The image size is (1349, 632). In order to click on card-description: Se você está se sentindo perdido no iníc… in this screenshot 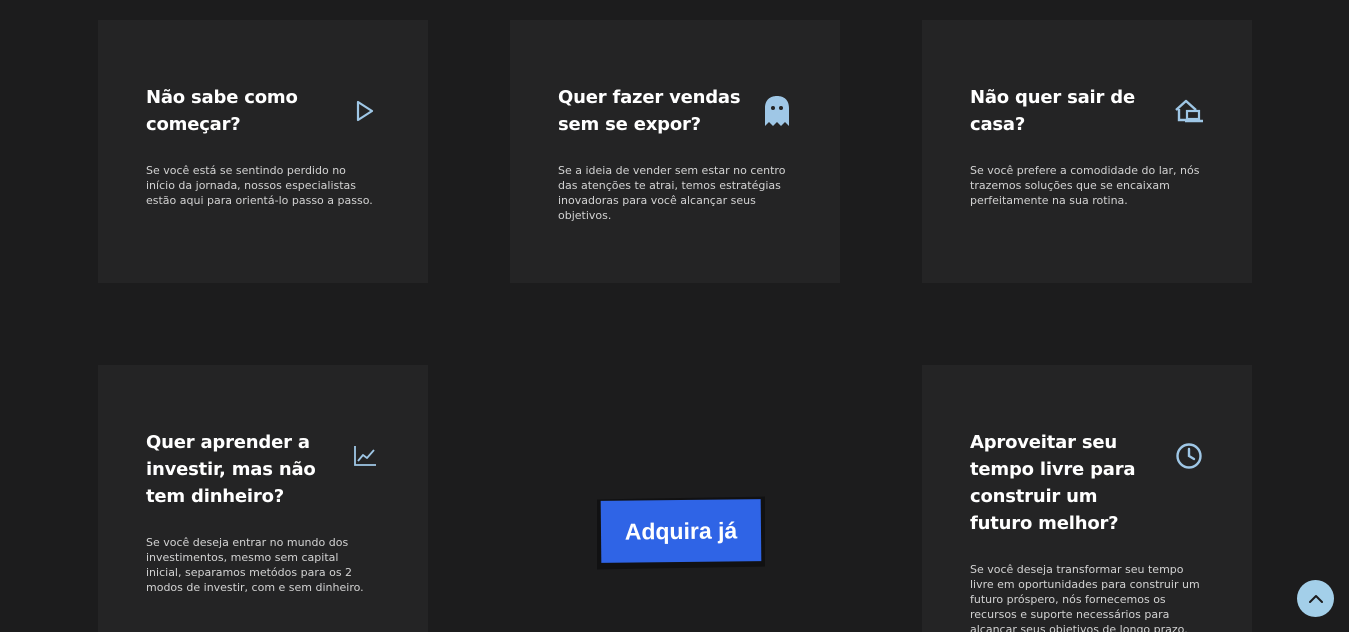, I will do `click(259, 185)`.